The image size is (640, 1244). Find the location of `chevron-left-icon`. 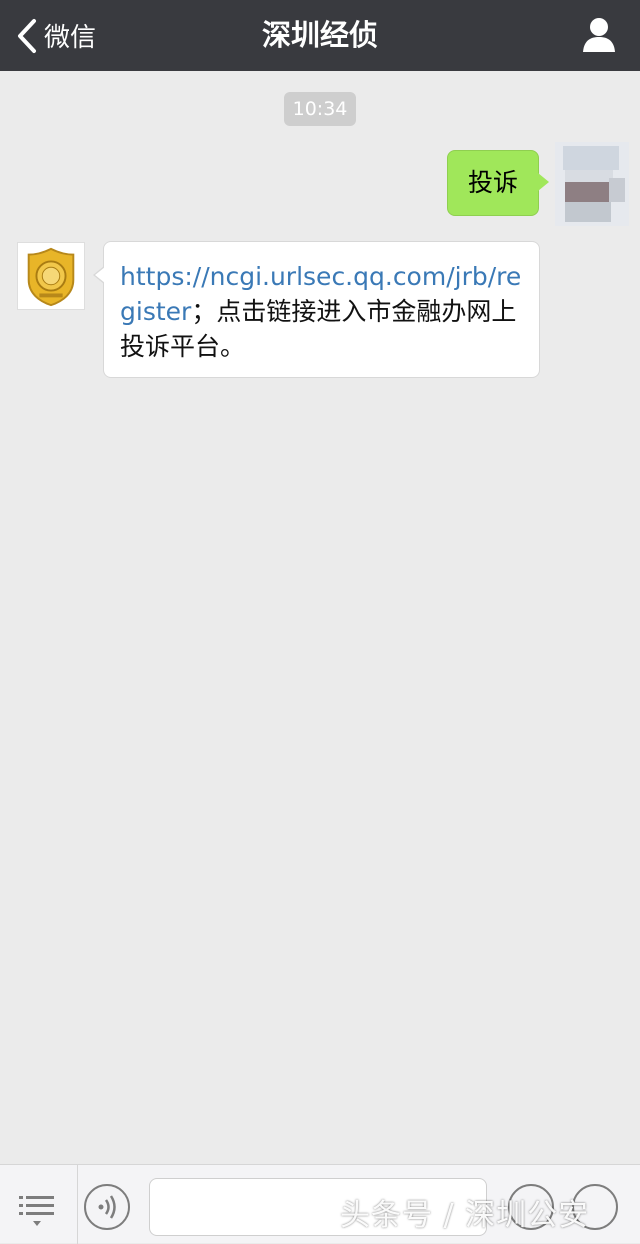

chevron-left-icon is located at coordinates (27, 35).